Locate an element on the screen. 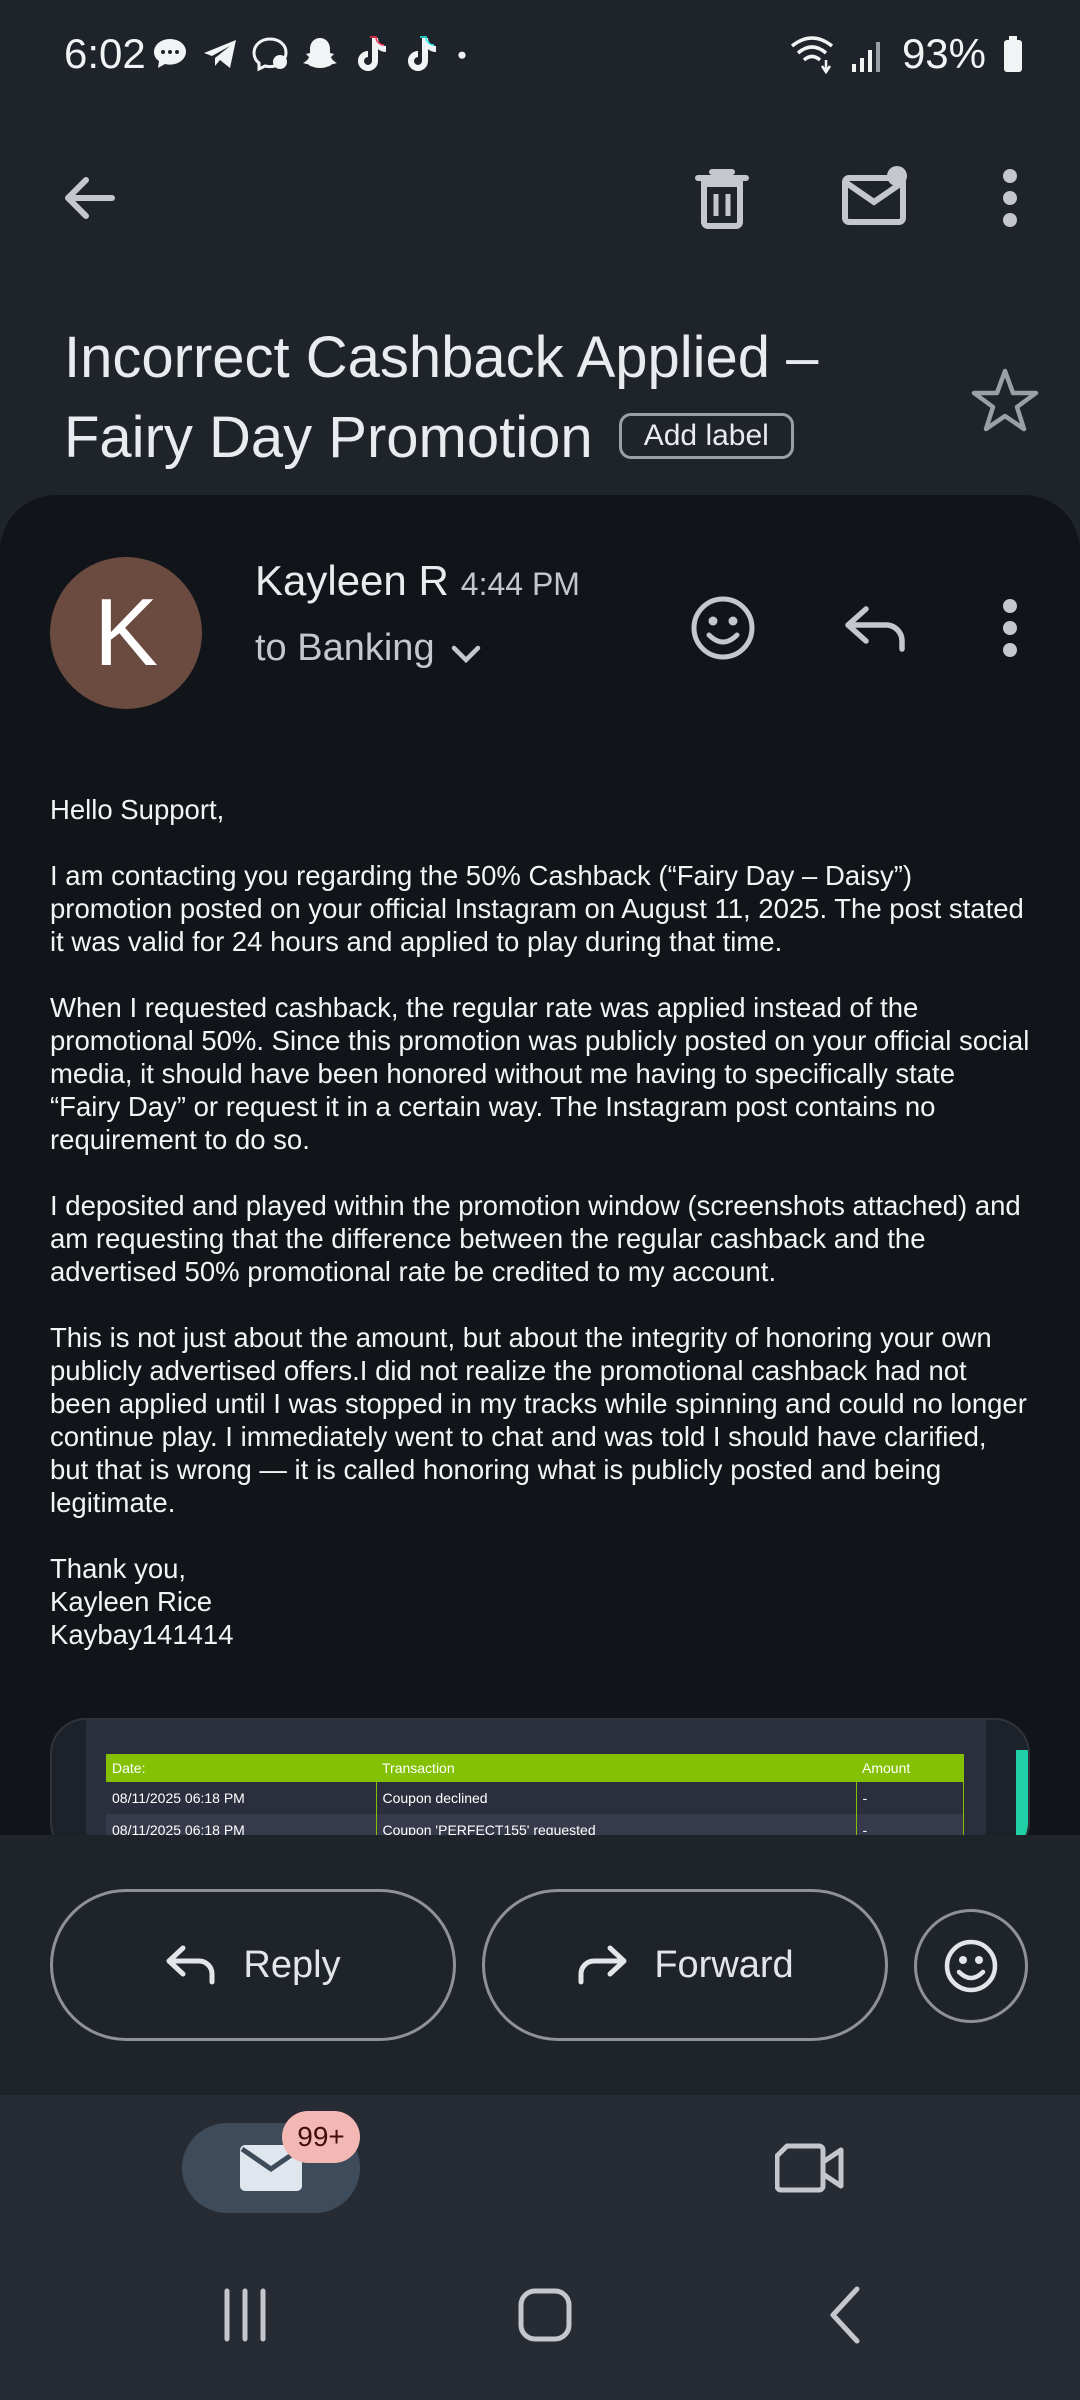 The height and width of the screenshot is (2400, 1080). signoff-name: Kayleen Rice is located at coordinates (131, 1601).